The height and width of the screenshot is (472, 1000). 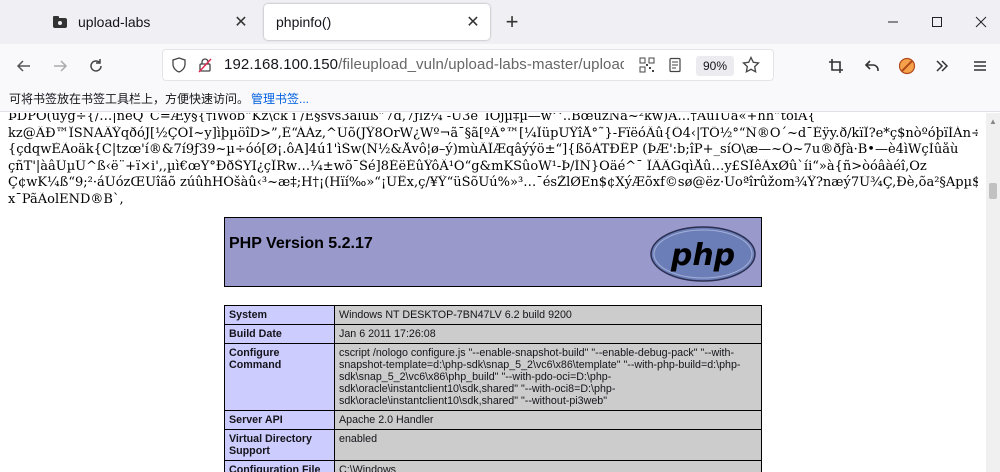 I want to click on new-tab-button: +, so click(x=512, y=21).